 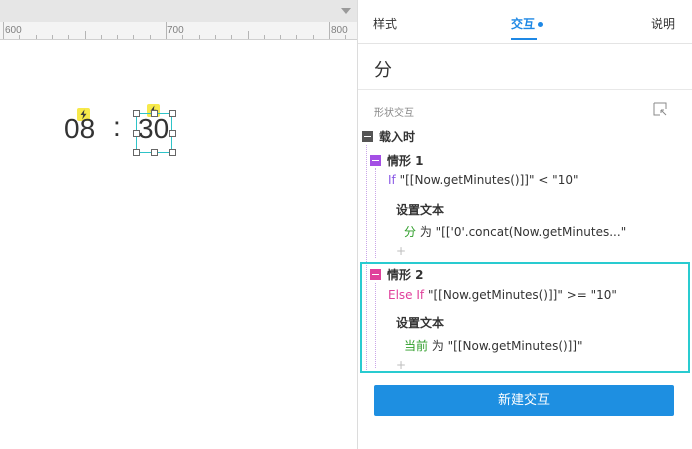 I want to click on event-label: 载入时, so click(x=397, y=137).